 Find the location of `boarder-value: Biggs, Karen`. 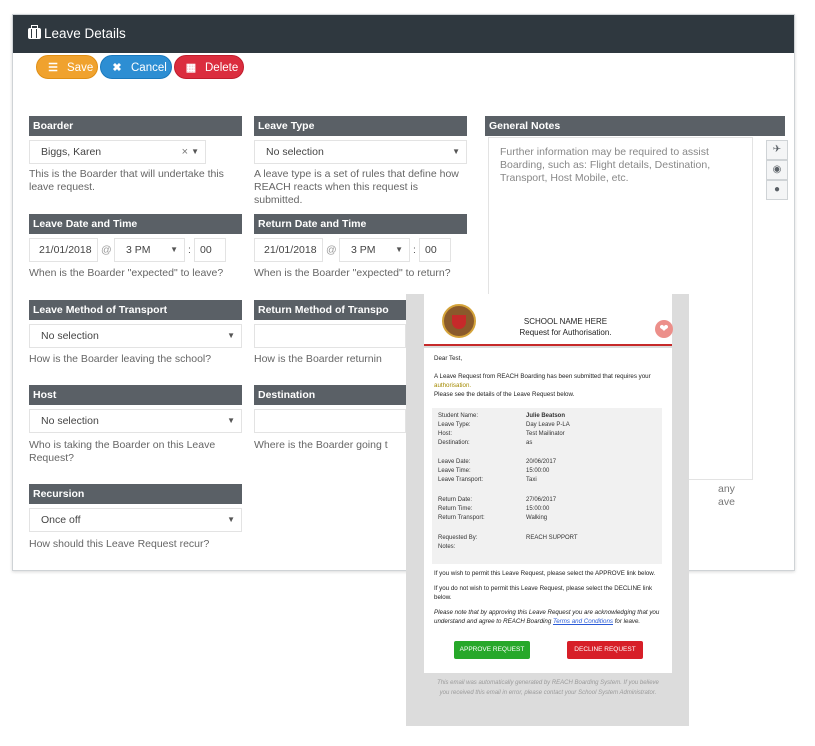

boarder-value: Biggs, Karen is located at coordinates (71, 152).